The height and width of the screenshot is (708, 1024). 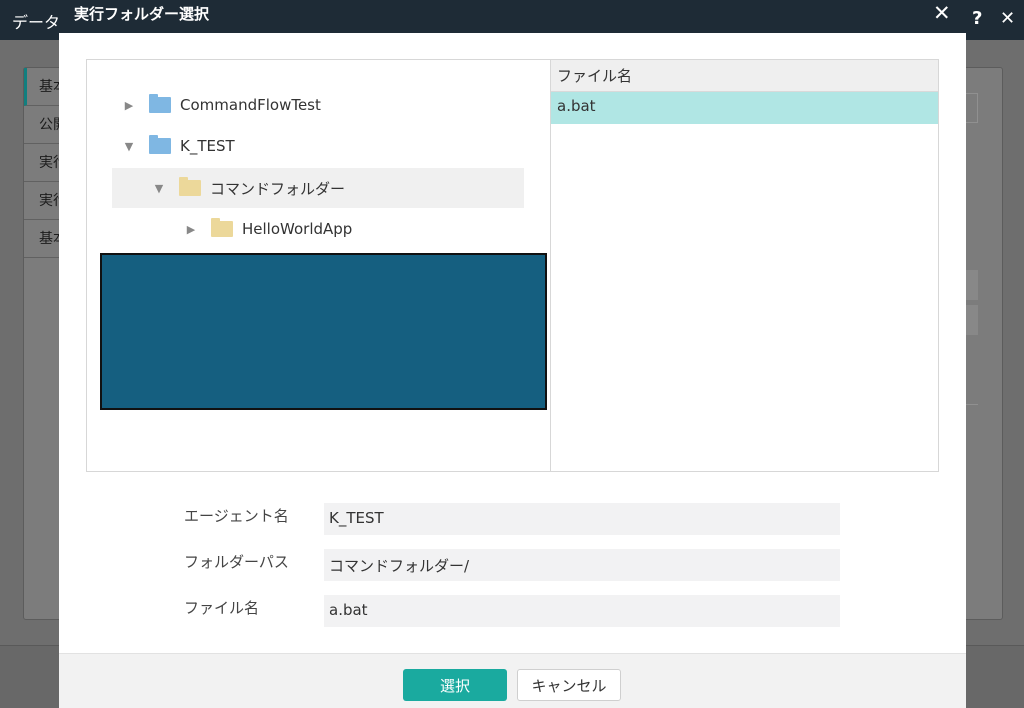 What do you see at coordinates (942, 13) in the screenshot?
I see `close-icon: ✕` at bounding box center [942, 13].